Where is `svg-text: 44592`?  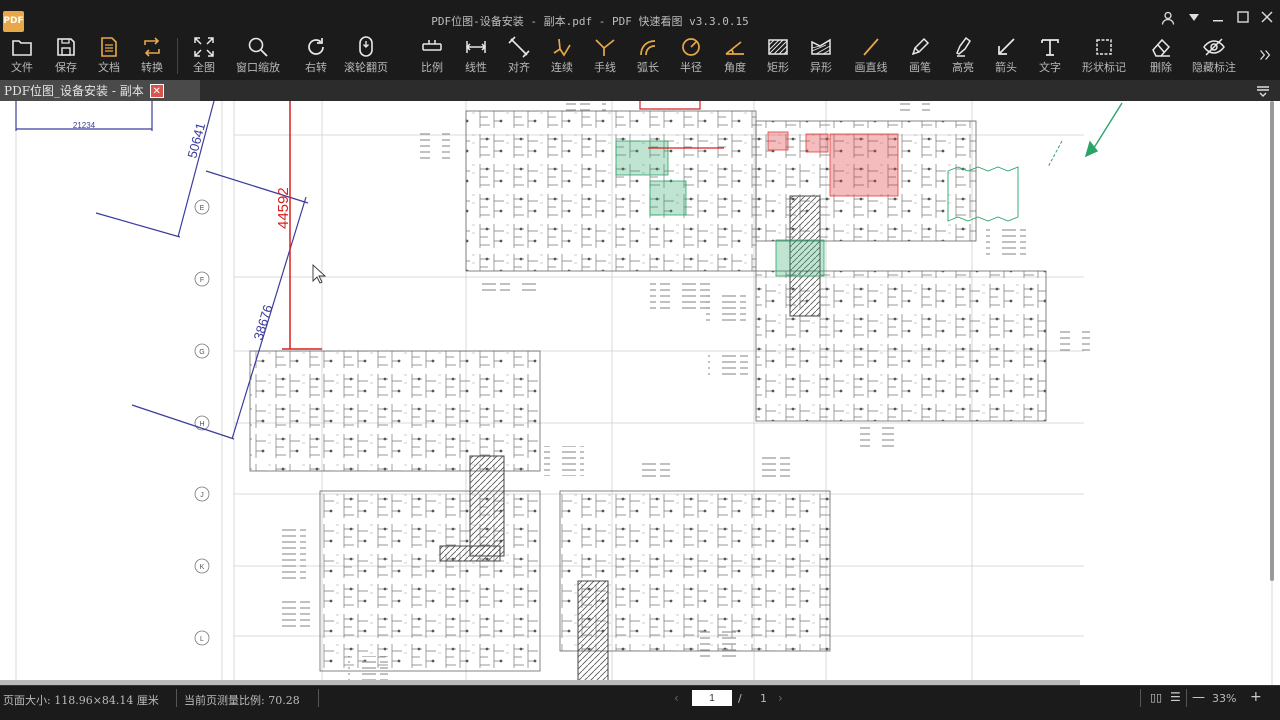 svg-text: 44592 is located at coordinates (283, 208).